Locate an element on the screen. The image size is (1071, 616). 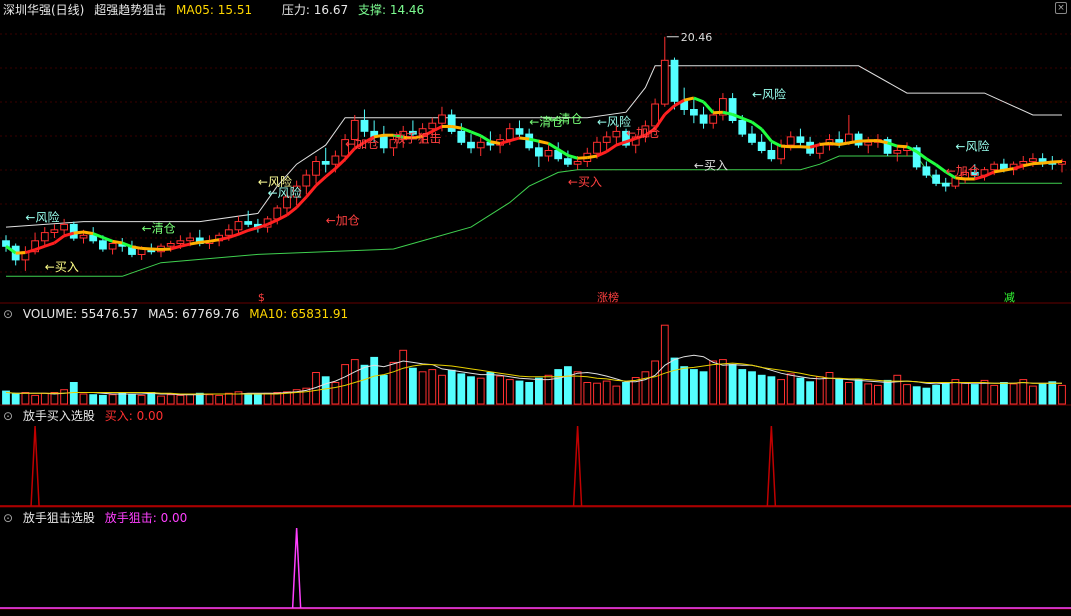
bottom-marker: $ is located at coordinates (261, 297).